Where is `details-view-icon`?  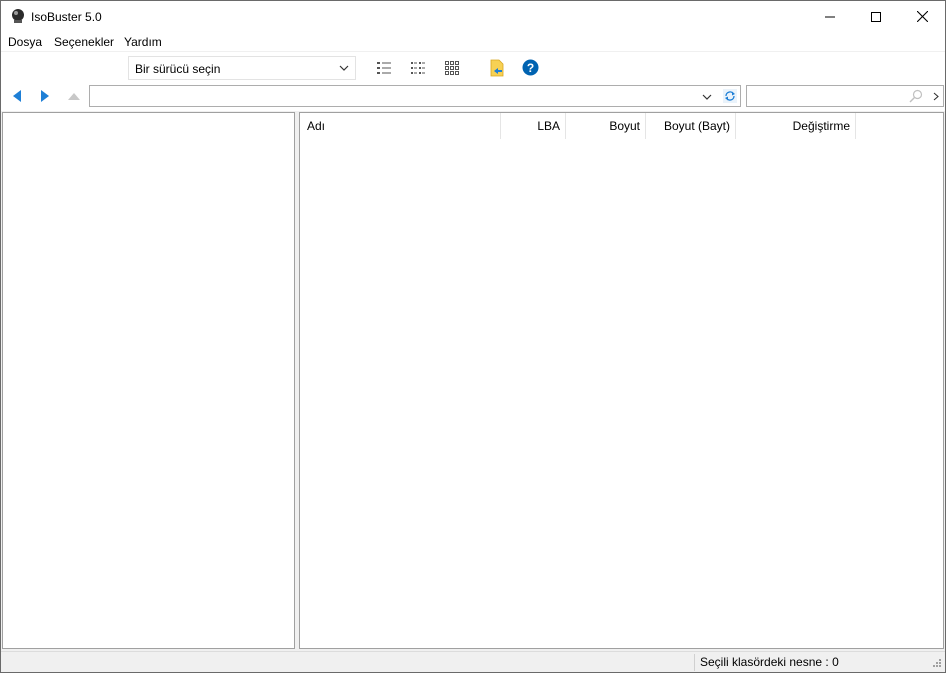
details-view-icon is located at coordinates (384, 68).